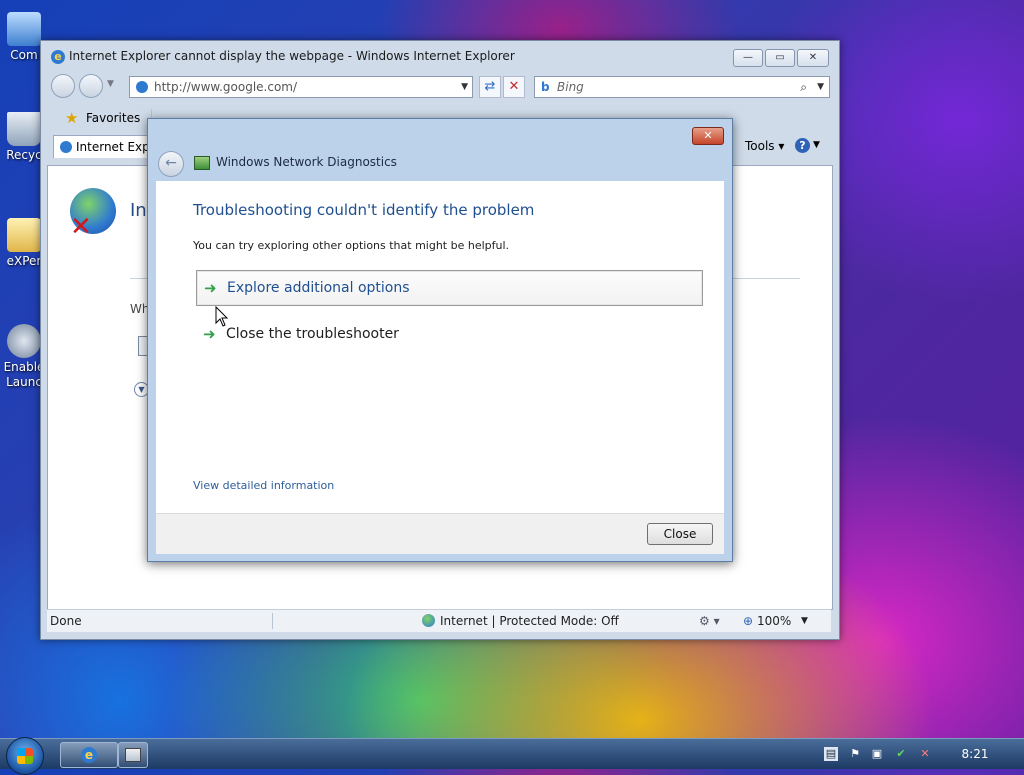 This screenshot has width=1024, height=775. I want to click on computer-icon, so click(24, 29).